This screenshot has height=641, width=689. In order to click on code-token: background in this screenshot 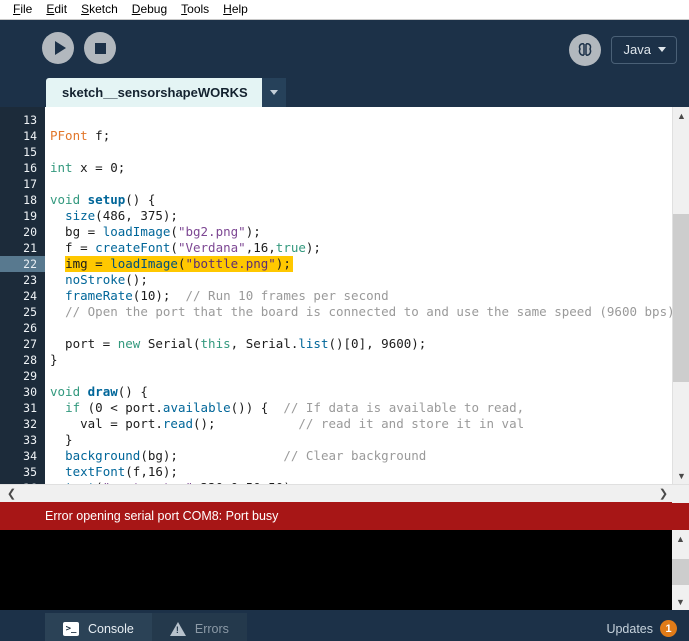, I will do `click(103, 455)`.